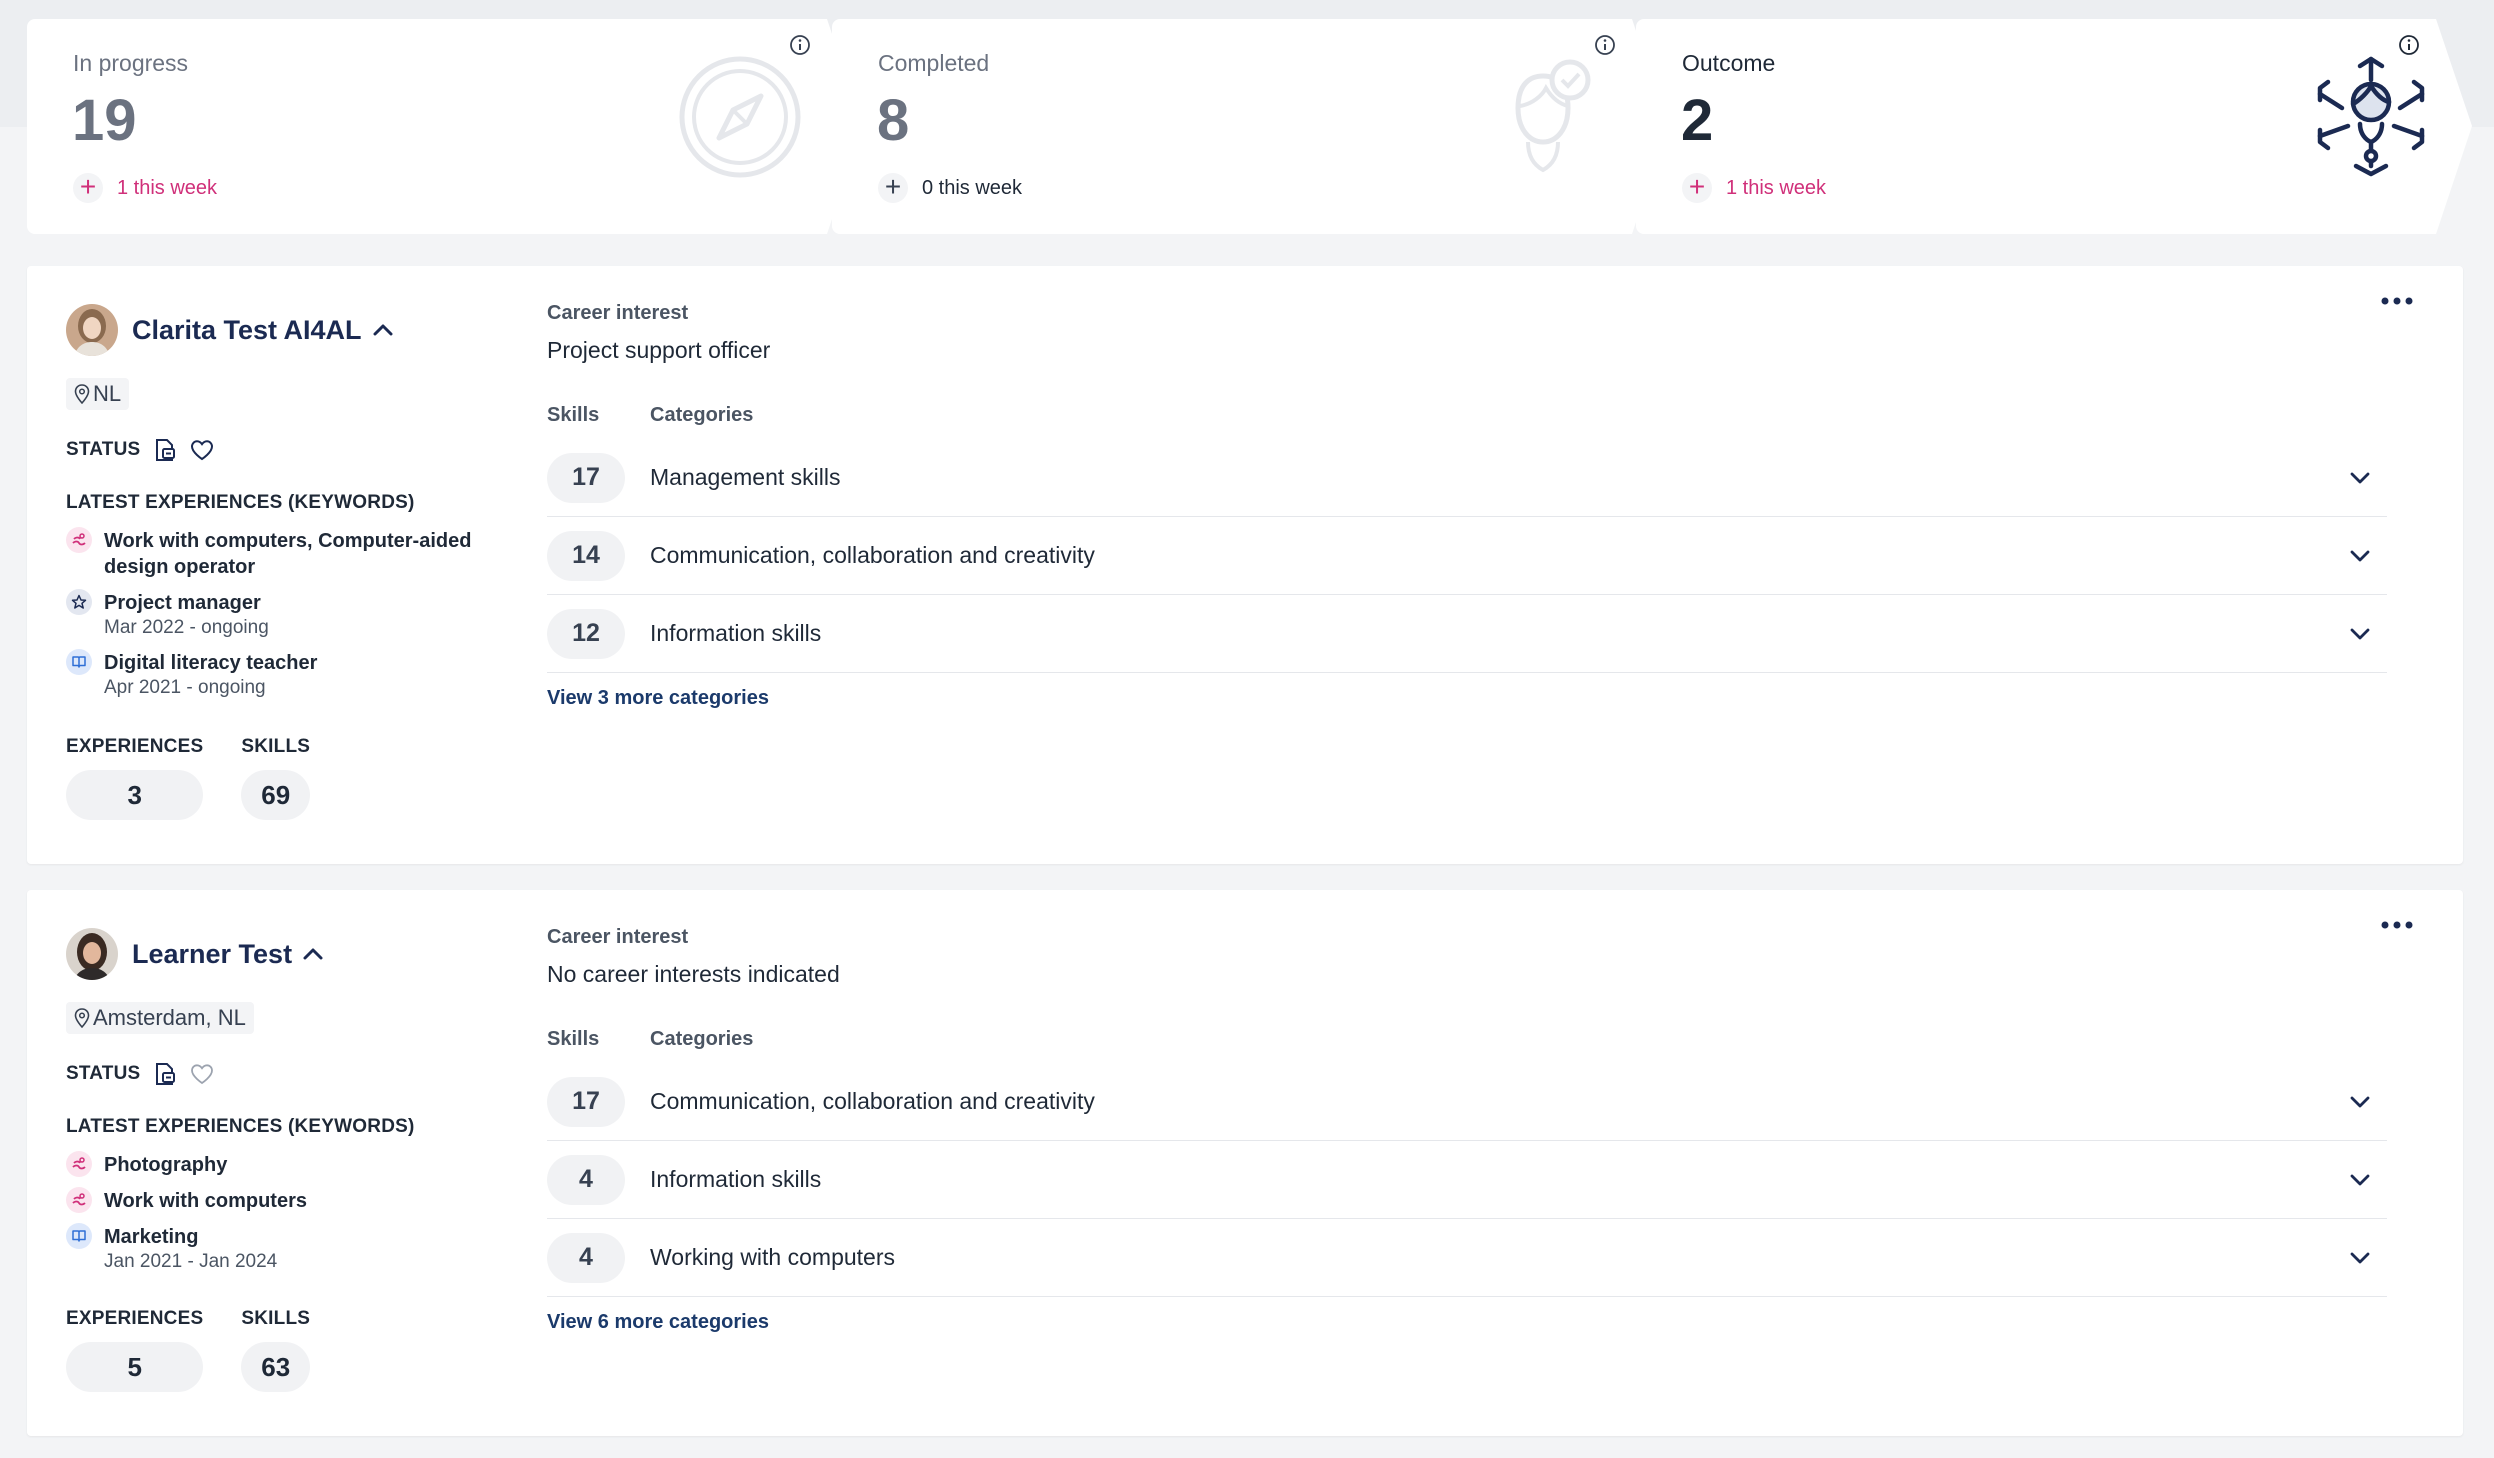 The image size is (2494, 1458). Describe the element at coordinates (893, 120) in the screenshot. I see `stat-value: 8` at that location.